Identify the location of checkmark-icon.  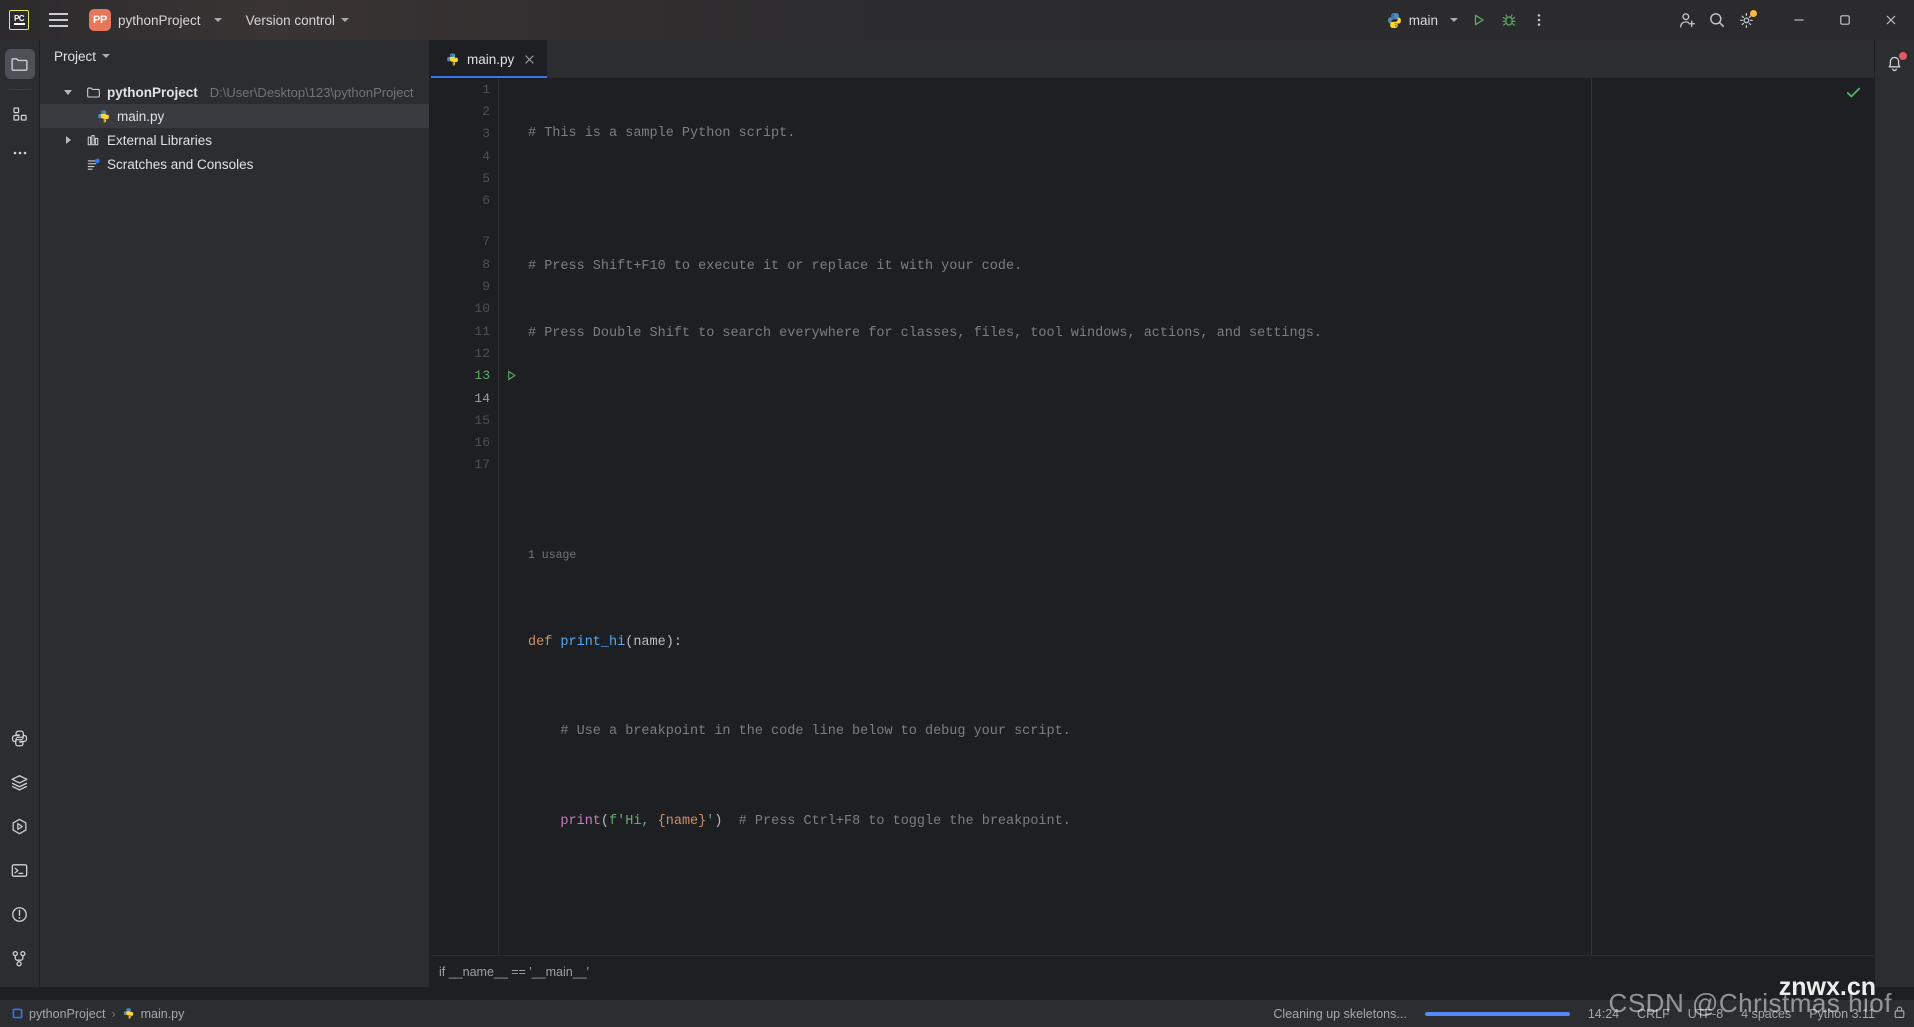
(1853, 92).